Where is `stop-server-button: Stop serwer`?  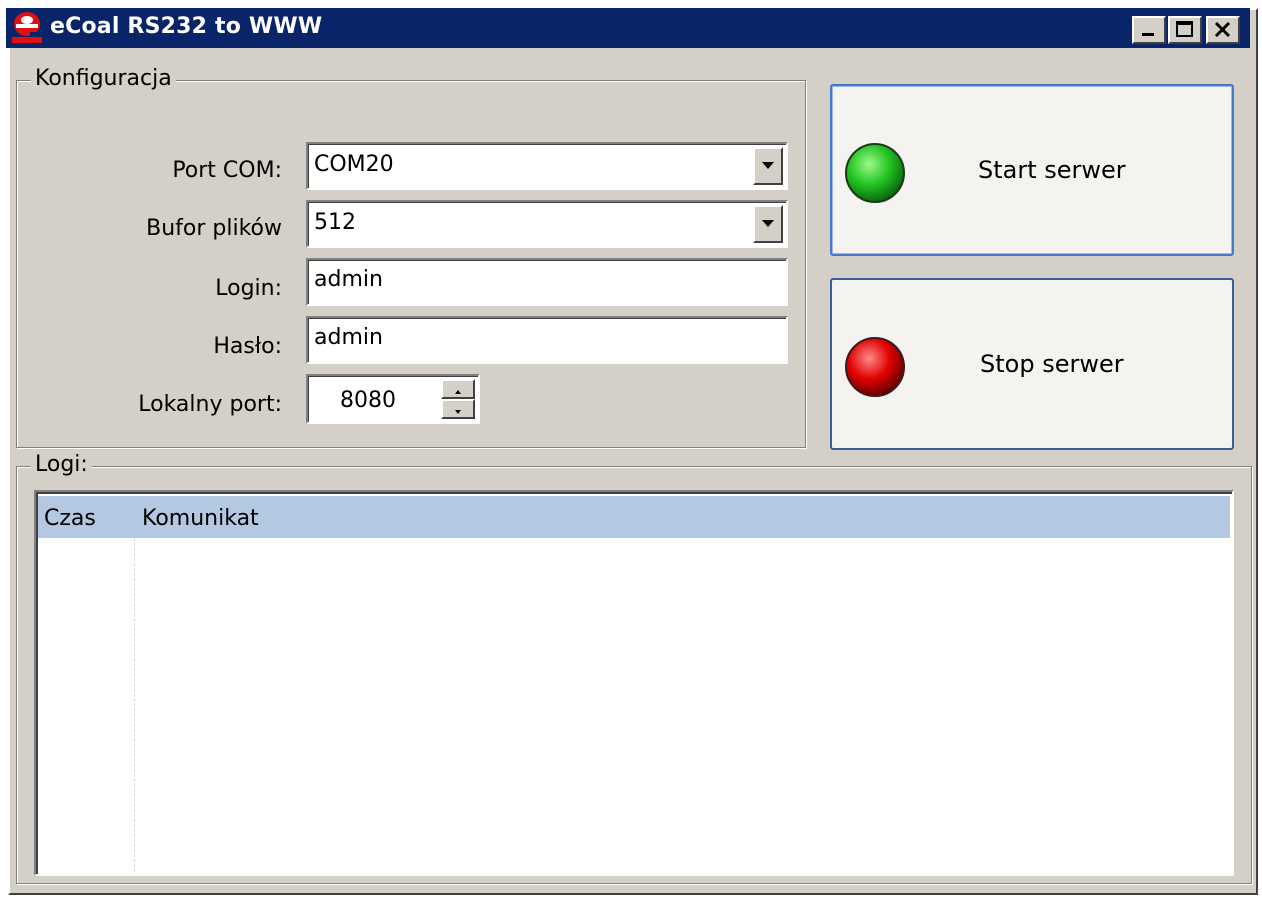
stop-server-button: Stop serwer is located at coordinates (1032, 364).